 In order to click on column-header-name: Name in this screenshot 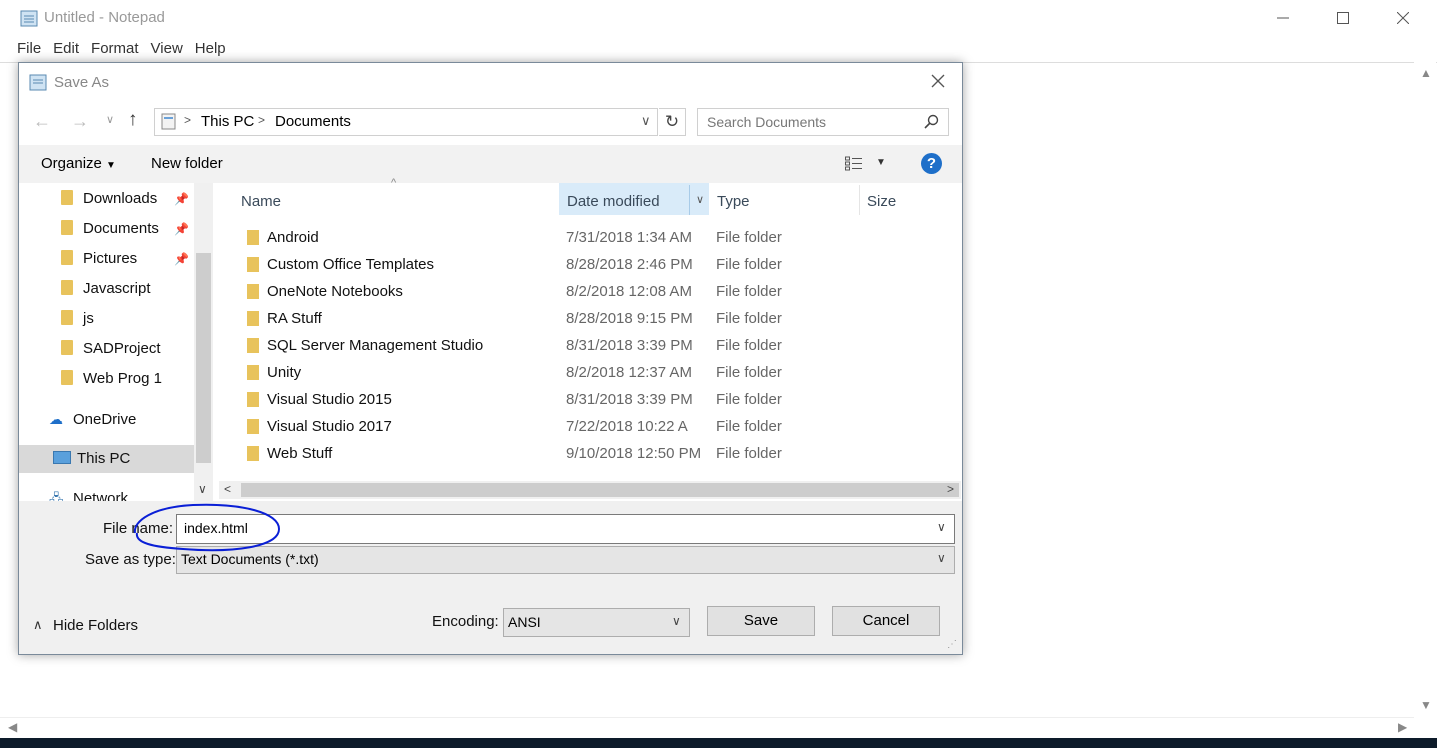, I will do `click(261, 202)`.